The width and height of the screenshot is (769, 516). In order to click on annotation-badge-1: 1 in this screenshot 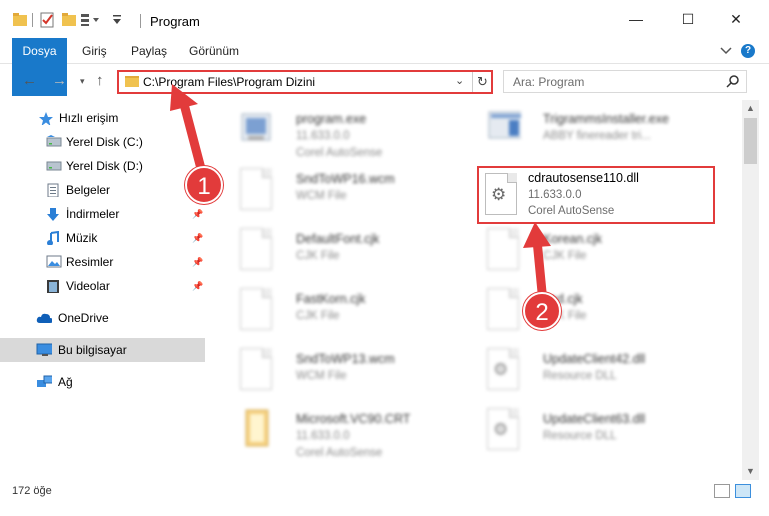, I will do `click(204, 185)`.